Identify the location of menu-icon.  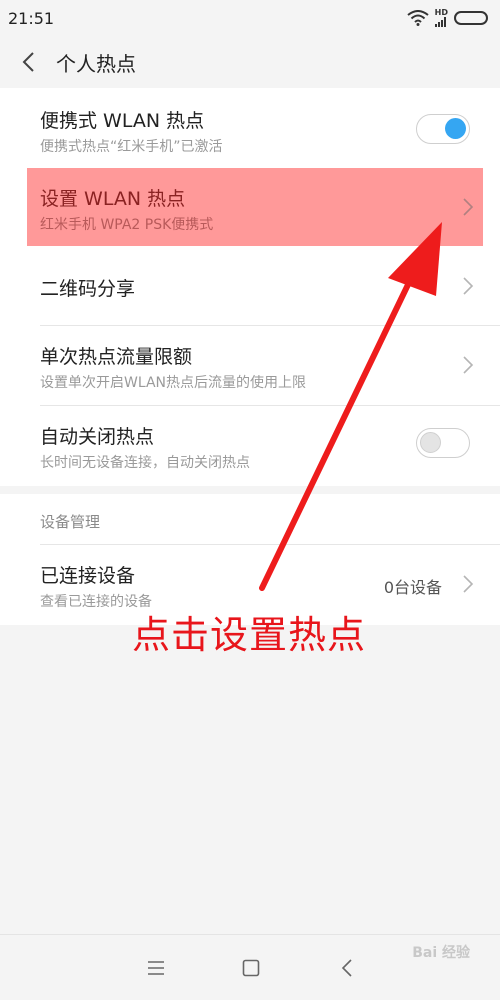
(156, 968).